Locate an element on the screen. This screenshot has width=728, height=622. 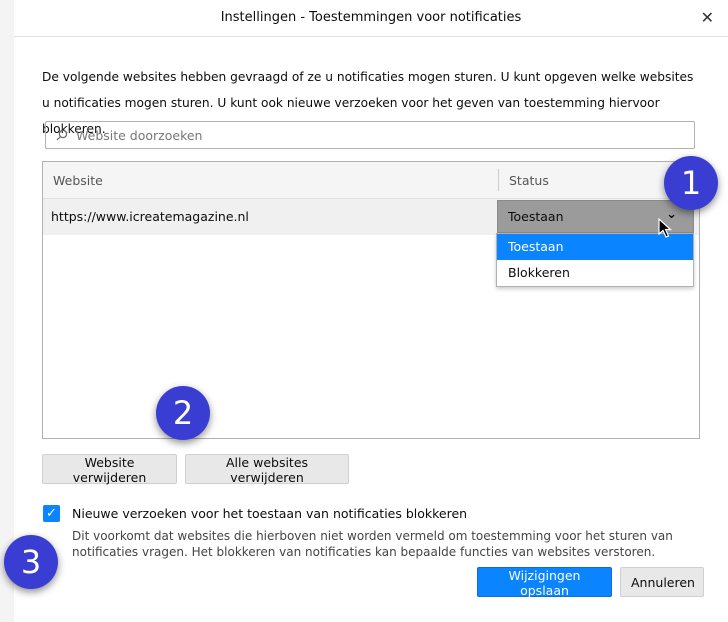
save-changes-button: Wijzigingen opslaan is located at coordinates (544, 582).